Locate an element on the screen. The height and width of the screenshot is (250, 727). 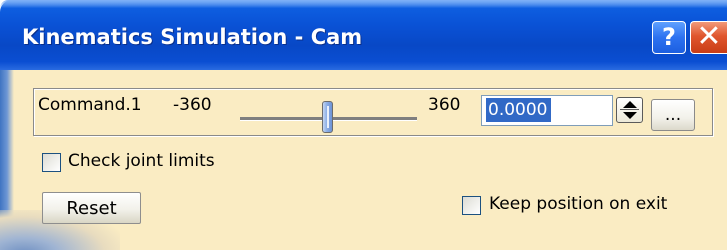
close-button: ✕ is located at coordinates (708, 37).